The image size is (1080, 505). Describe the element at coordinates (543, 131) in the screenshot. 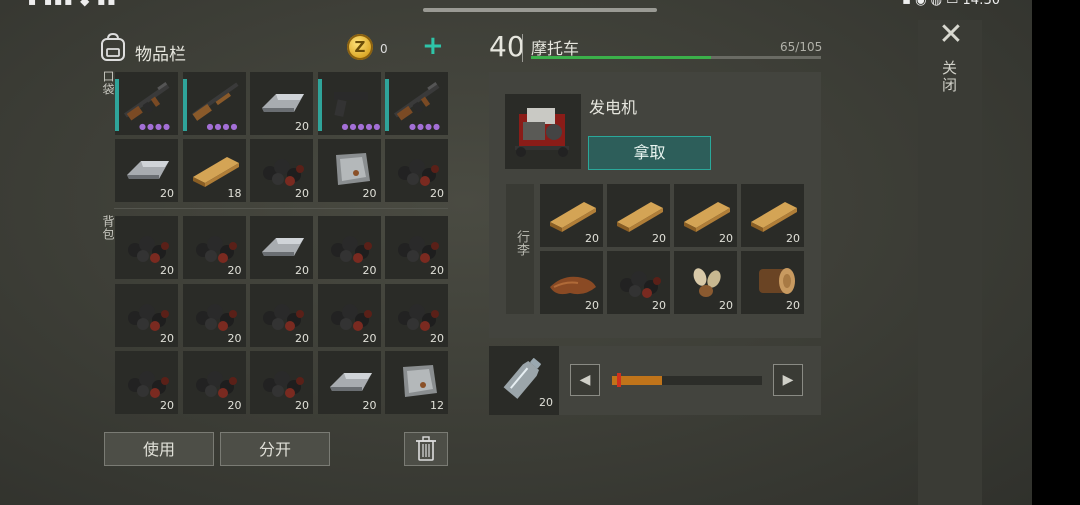

I see `generator-slot` at that location.